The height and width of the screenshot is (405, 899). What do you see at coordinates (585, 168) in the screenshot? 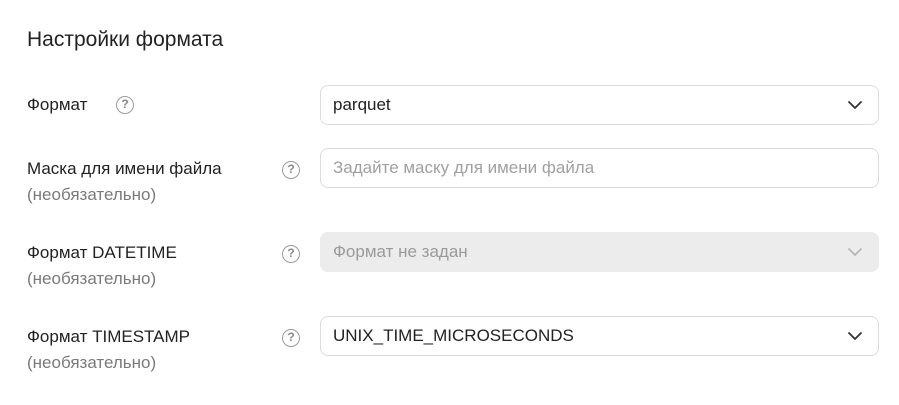
I see `mask-input` at bounding box center [585, 168].